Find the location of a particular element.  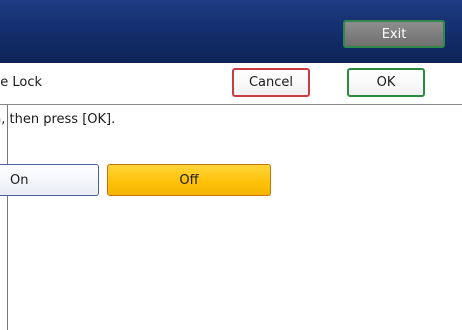

cancel-button: Cancel is located at coordinates (271, 82).